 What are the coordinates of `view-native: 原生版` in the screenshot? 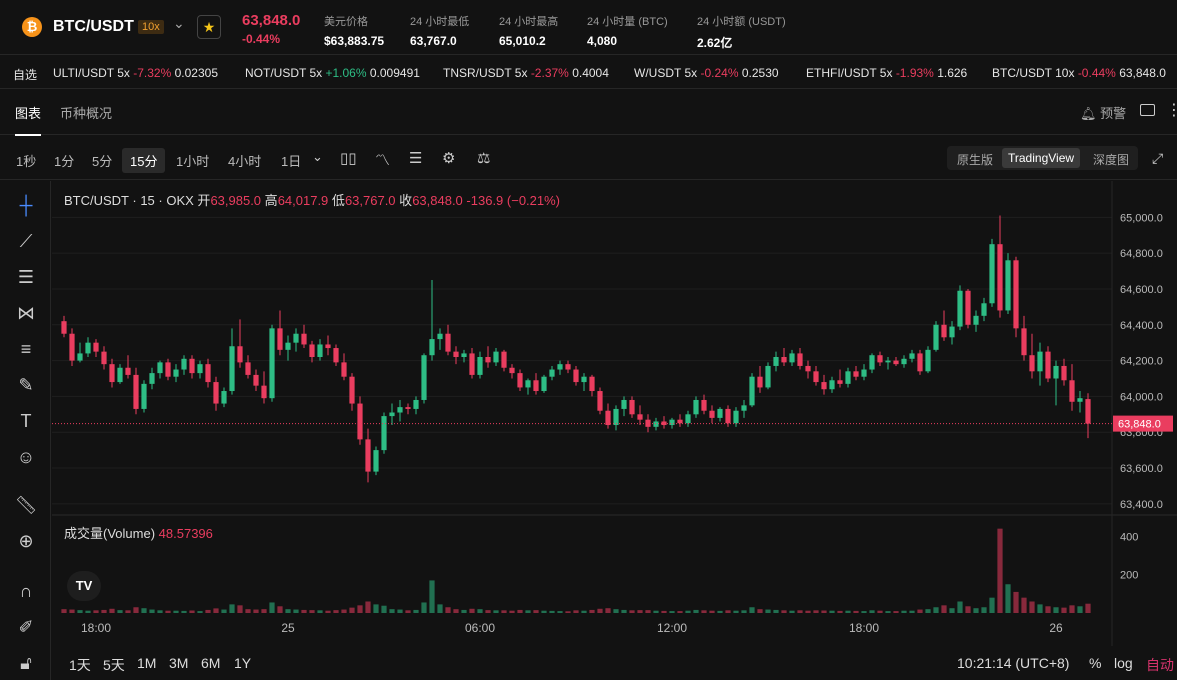 It's located at (975, 159).